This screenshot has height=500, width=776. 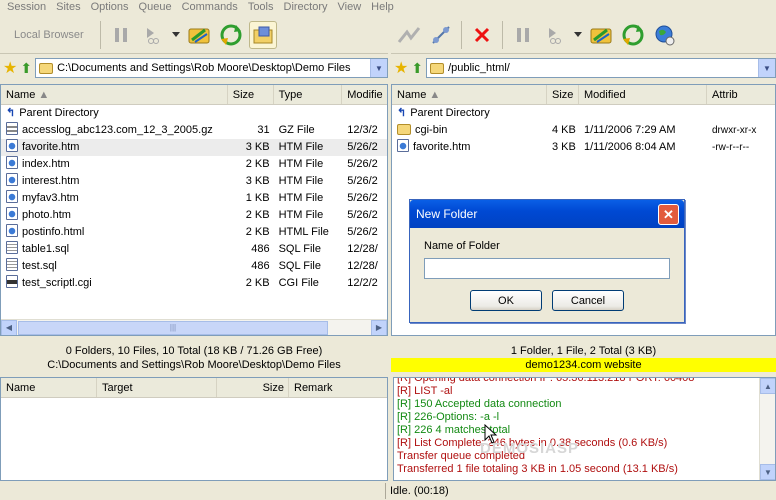 I want to click on folder-name-input, so click(x=547, y=268).